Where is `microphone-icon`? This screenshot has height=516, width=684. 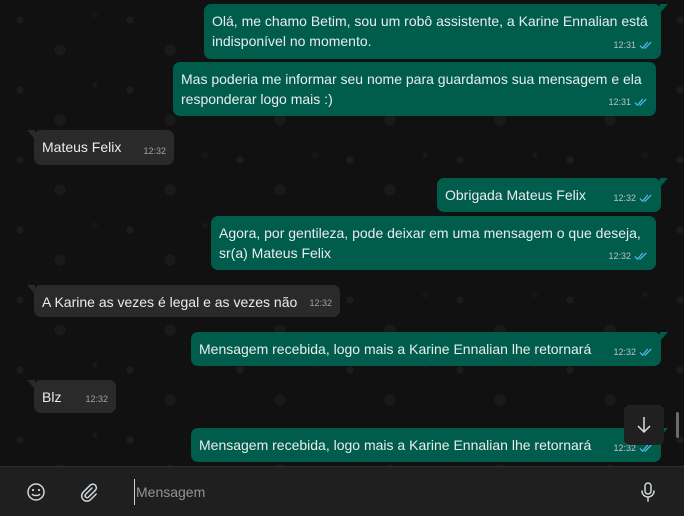 microphone-icon is located at coordinates (648, 492).